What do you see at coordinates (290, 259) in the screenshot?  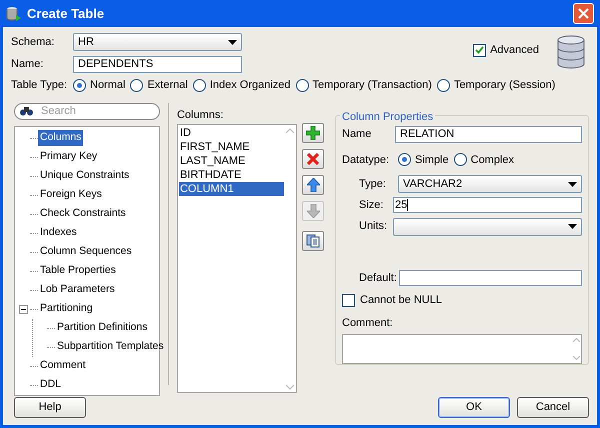 I see `scrollbar` at bounding box center [290, 259].